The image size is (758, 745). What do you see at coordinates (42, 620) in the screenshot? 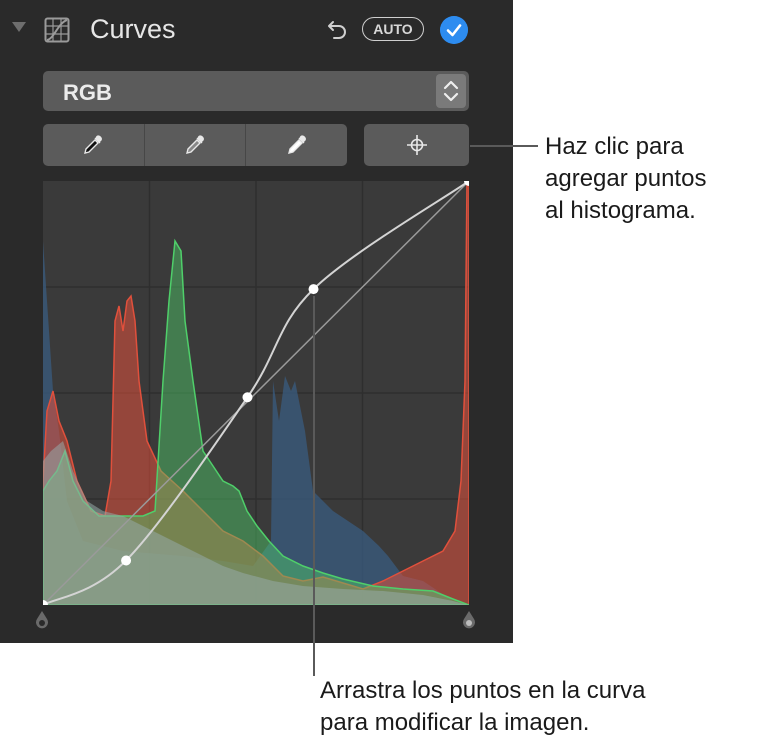
I see `black-point-handle` at bounding box center [42, 620].